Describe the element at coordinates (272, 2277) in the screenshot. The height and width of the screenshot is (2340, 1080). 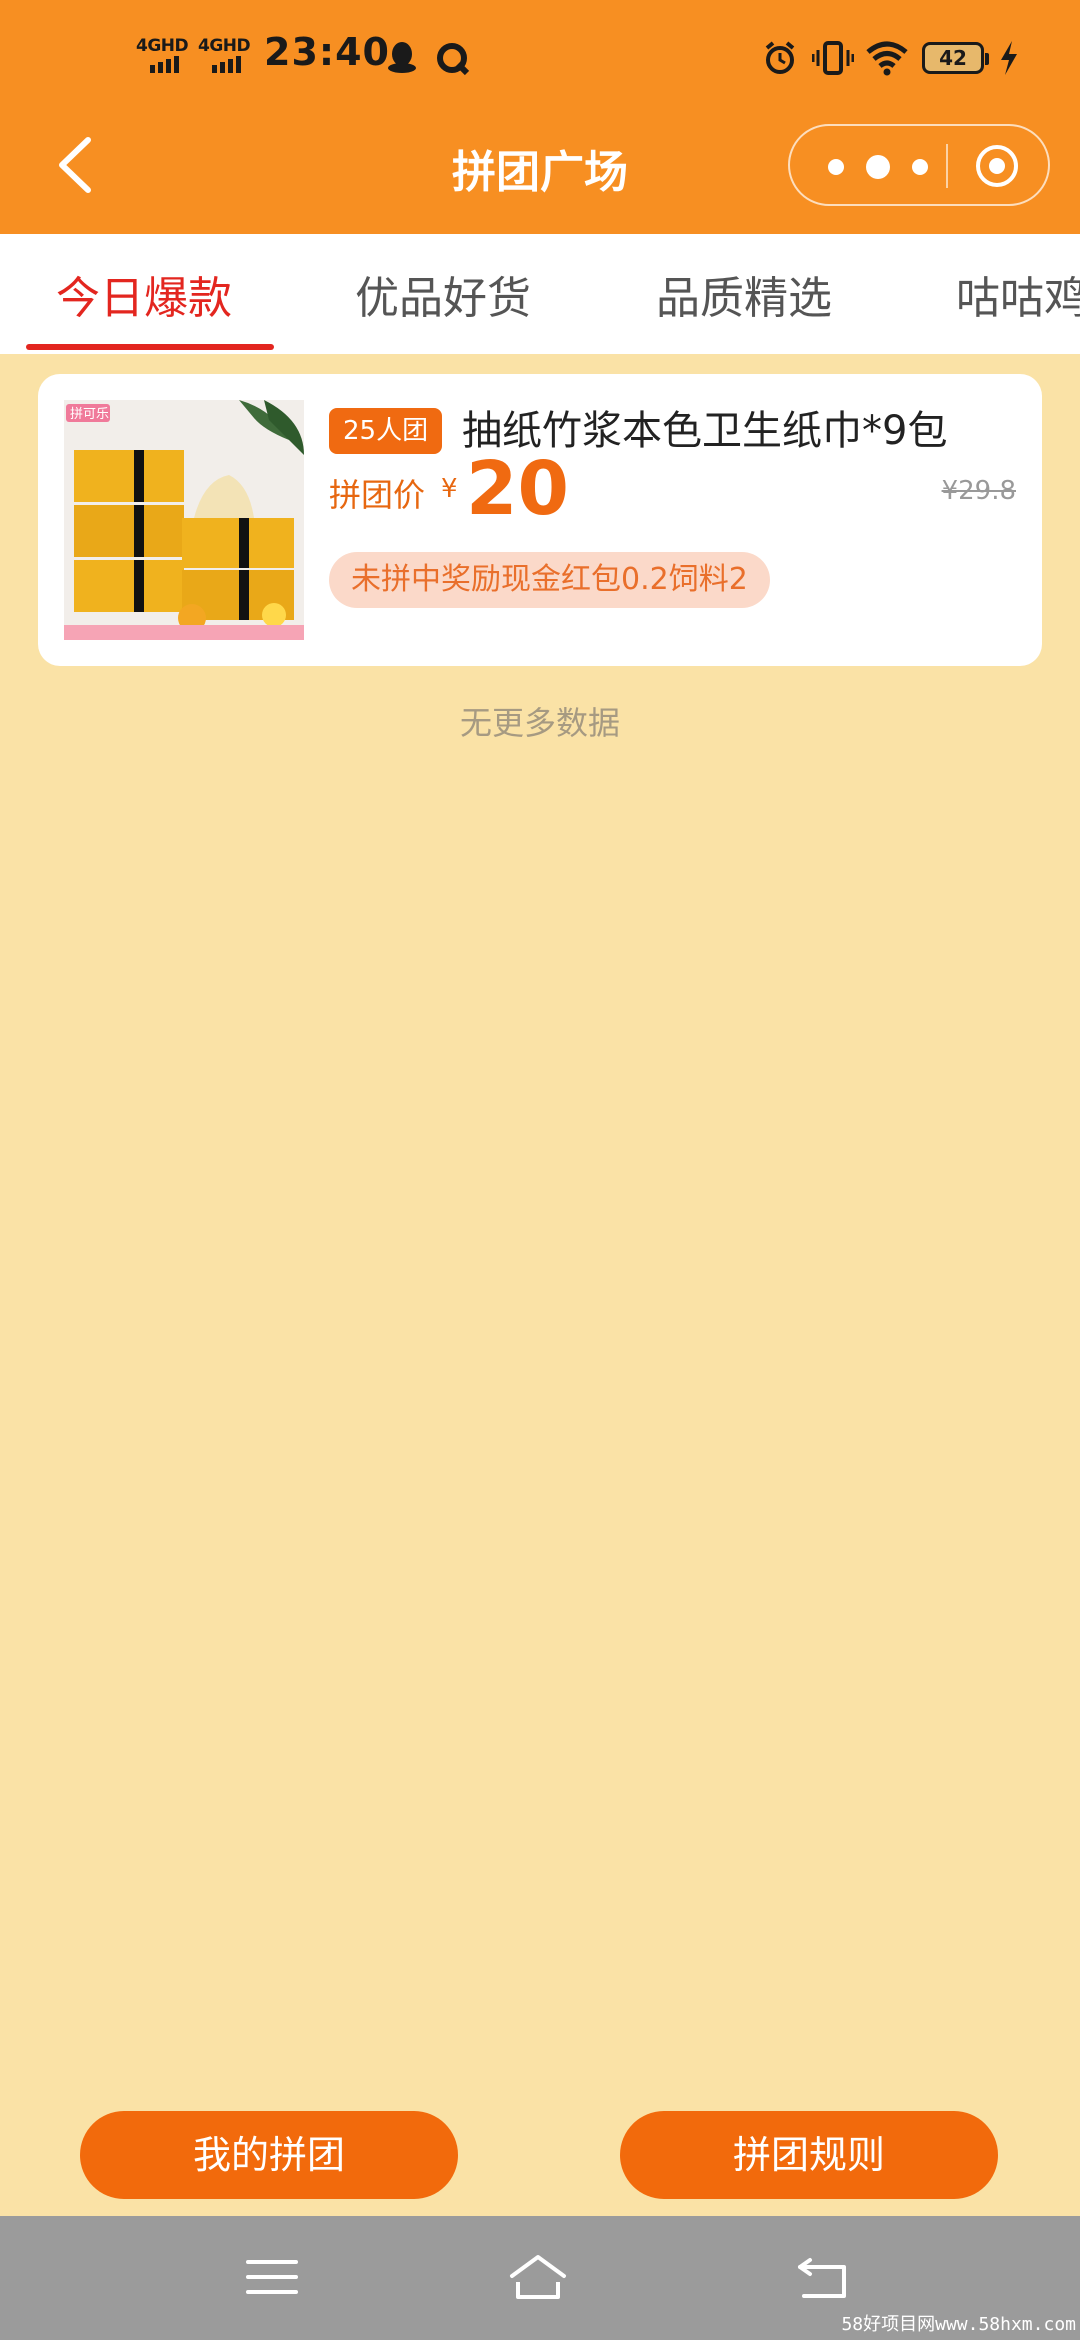
I see `menu-icon` at that location.